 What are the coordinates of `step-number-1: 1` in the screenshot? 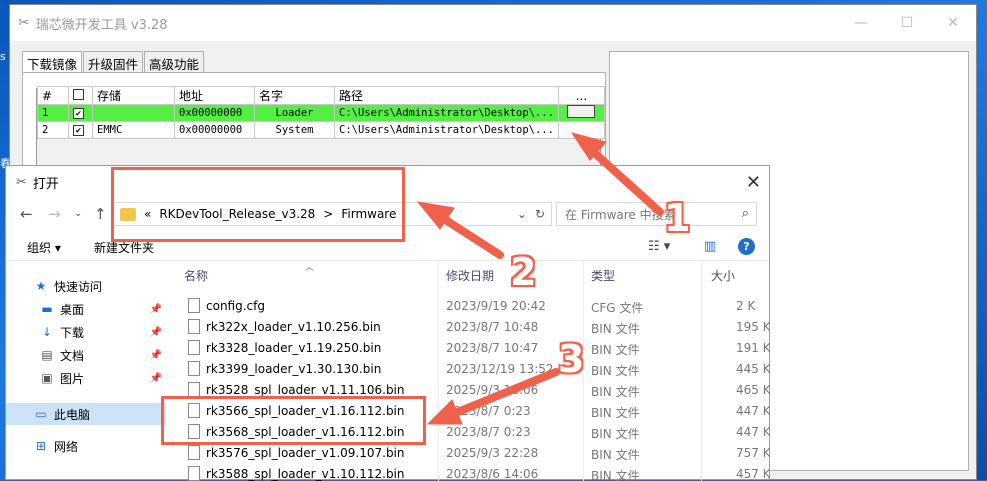 It's located at (677, 218).